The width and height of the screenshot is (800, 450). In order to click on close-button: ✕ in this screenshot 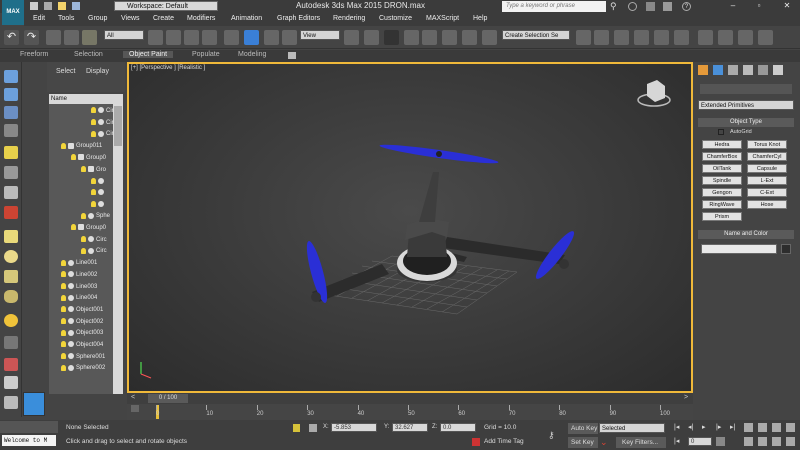, I will do `click(787, 6)`.